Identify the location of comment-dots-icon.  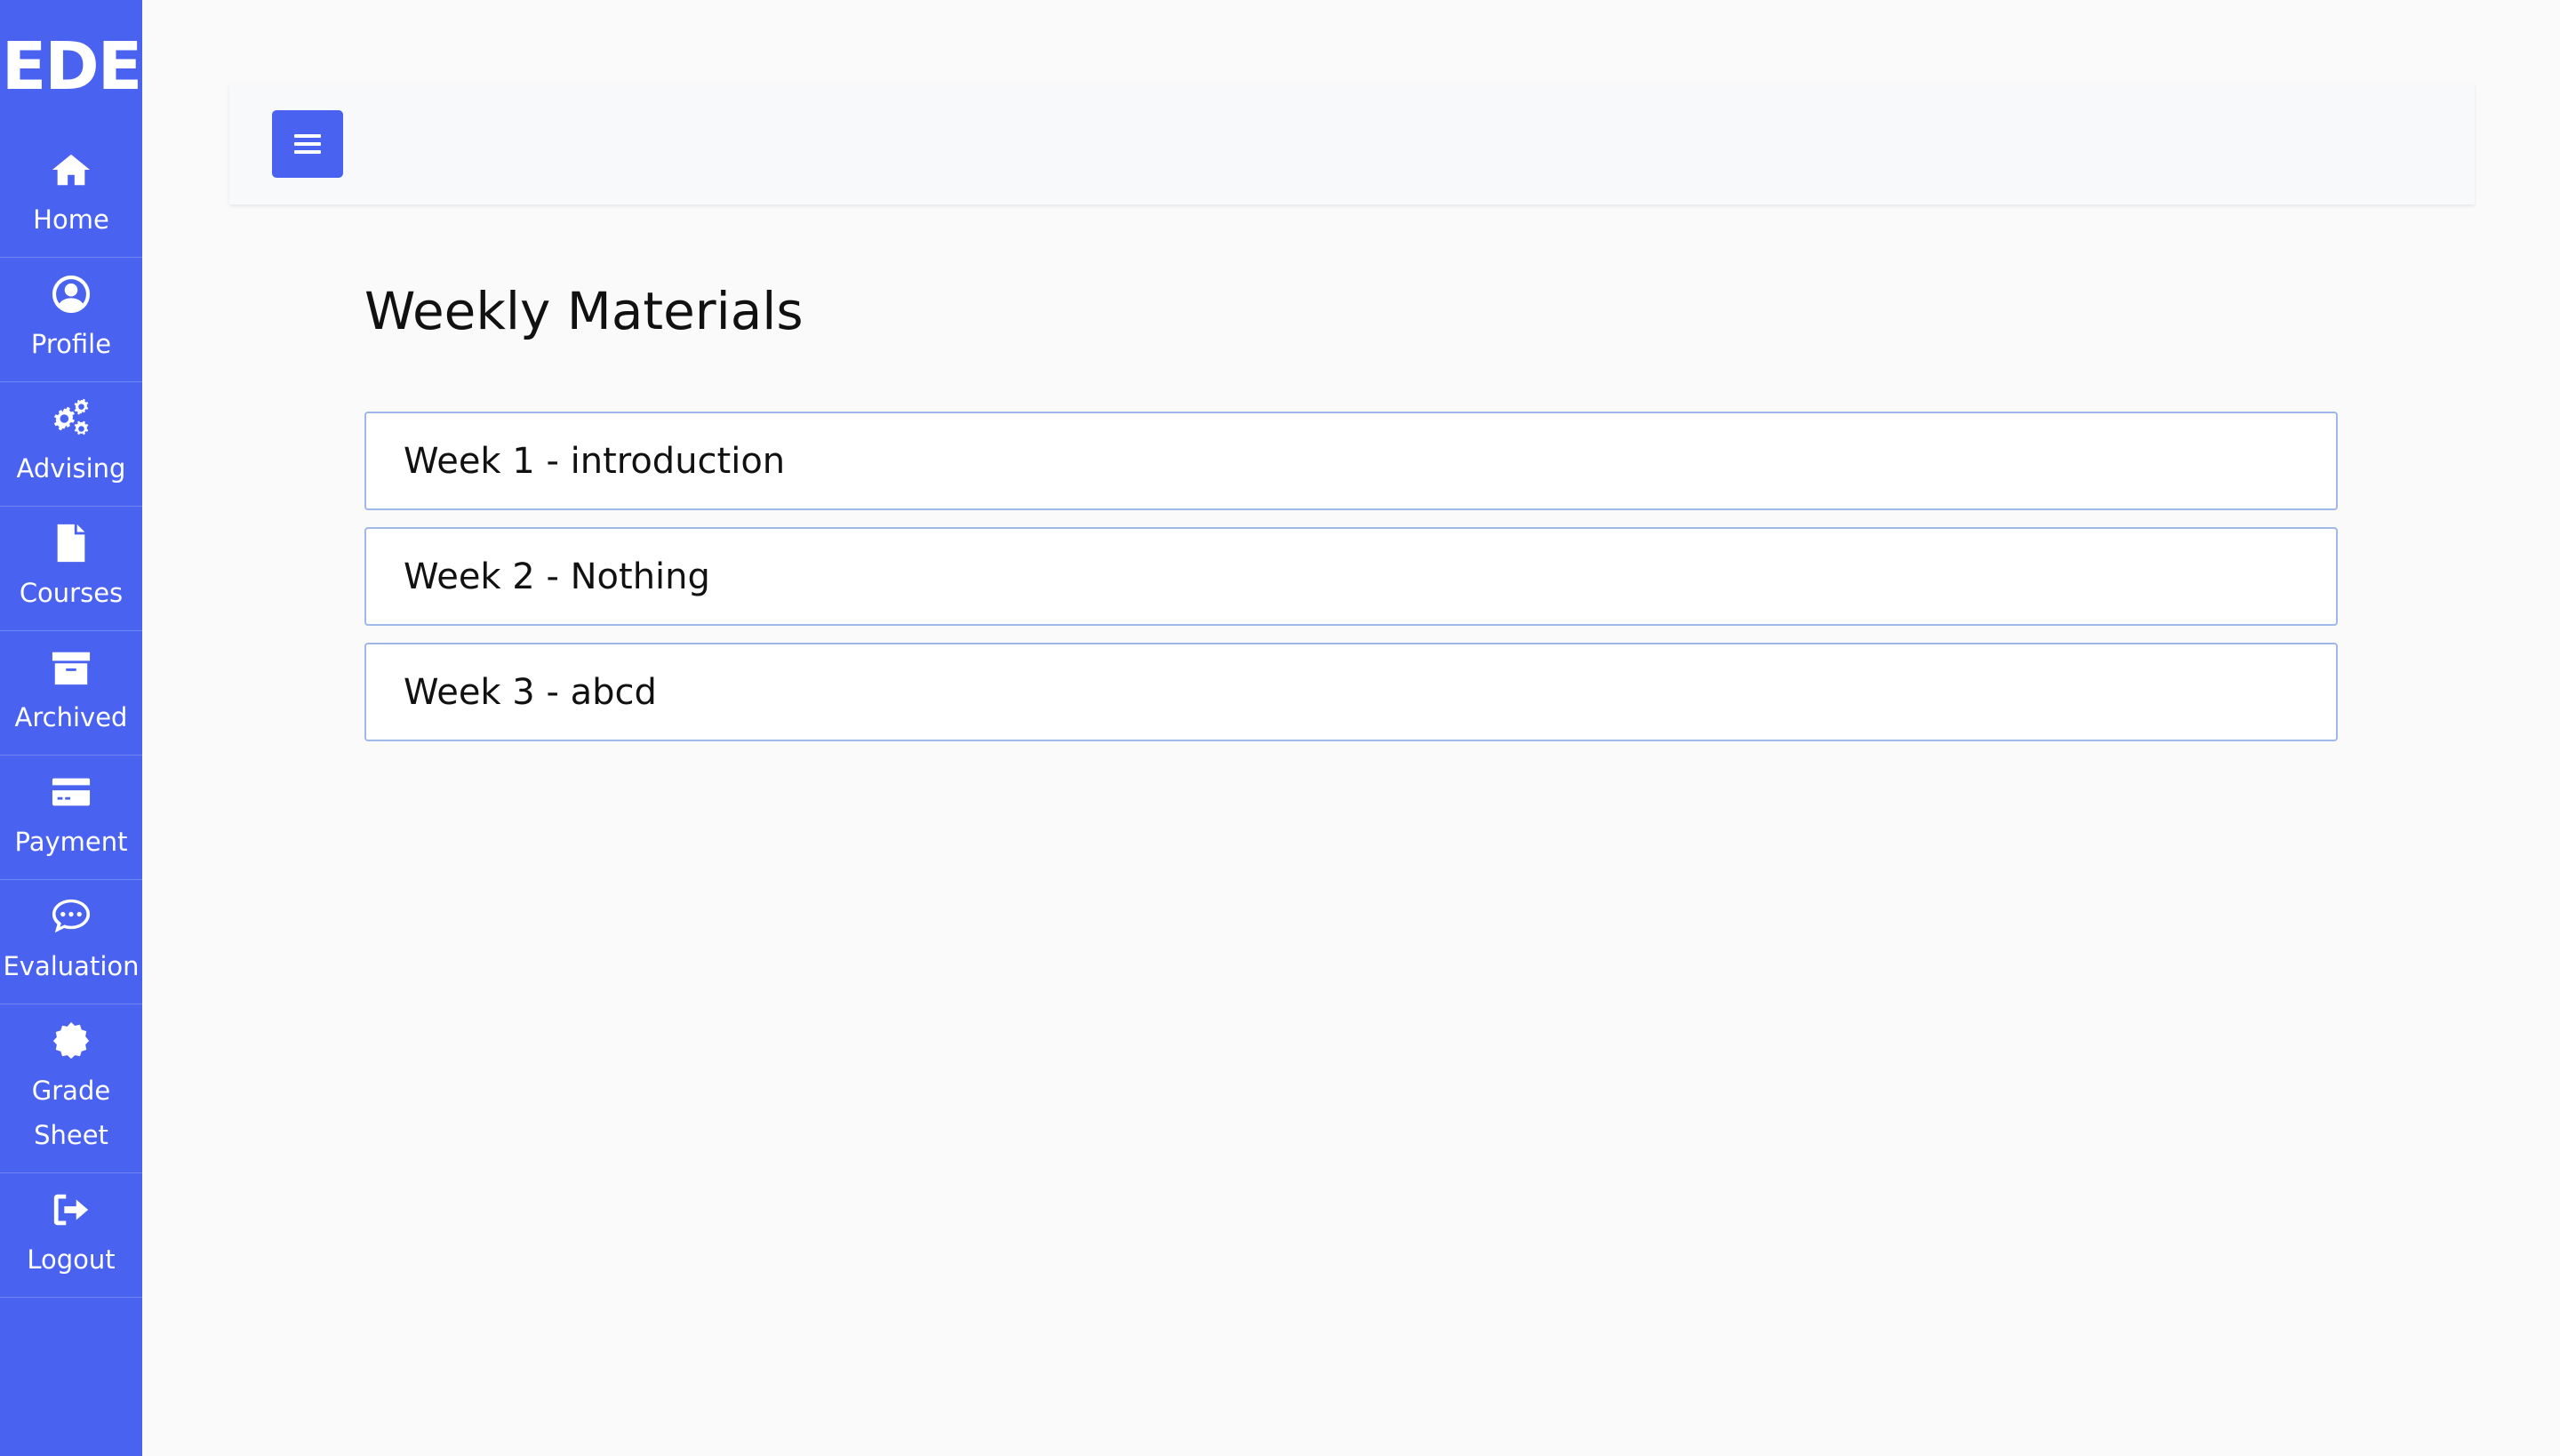
(71, 916).